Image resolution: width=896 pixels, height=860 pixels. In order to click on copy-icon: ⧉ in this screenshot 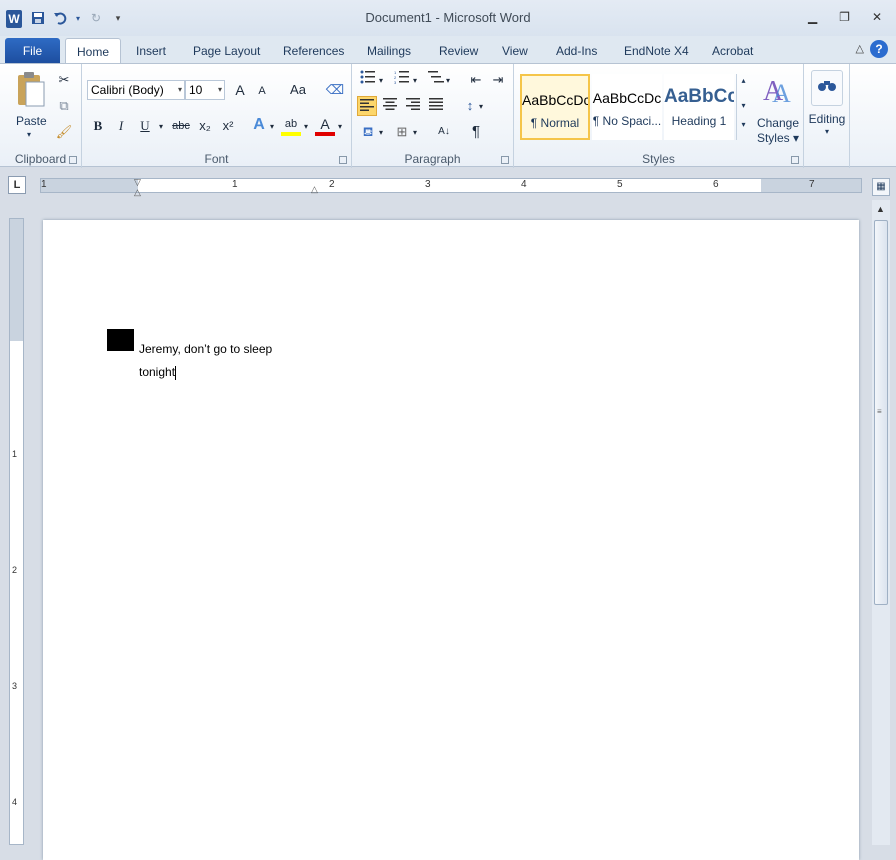, I will do `click(64, 106)`.